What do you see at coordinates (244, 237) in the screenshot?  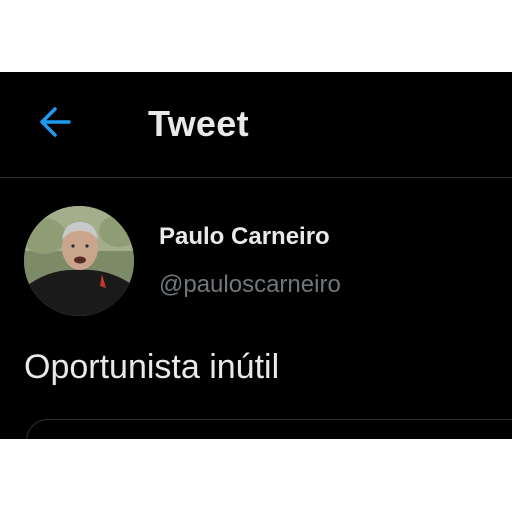 I see `author-display-name: Paulo Carneiro` at bounding box center [244, 237].